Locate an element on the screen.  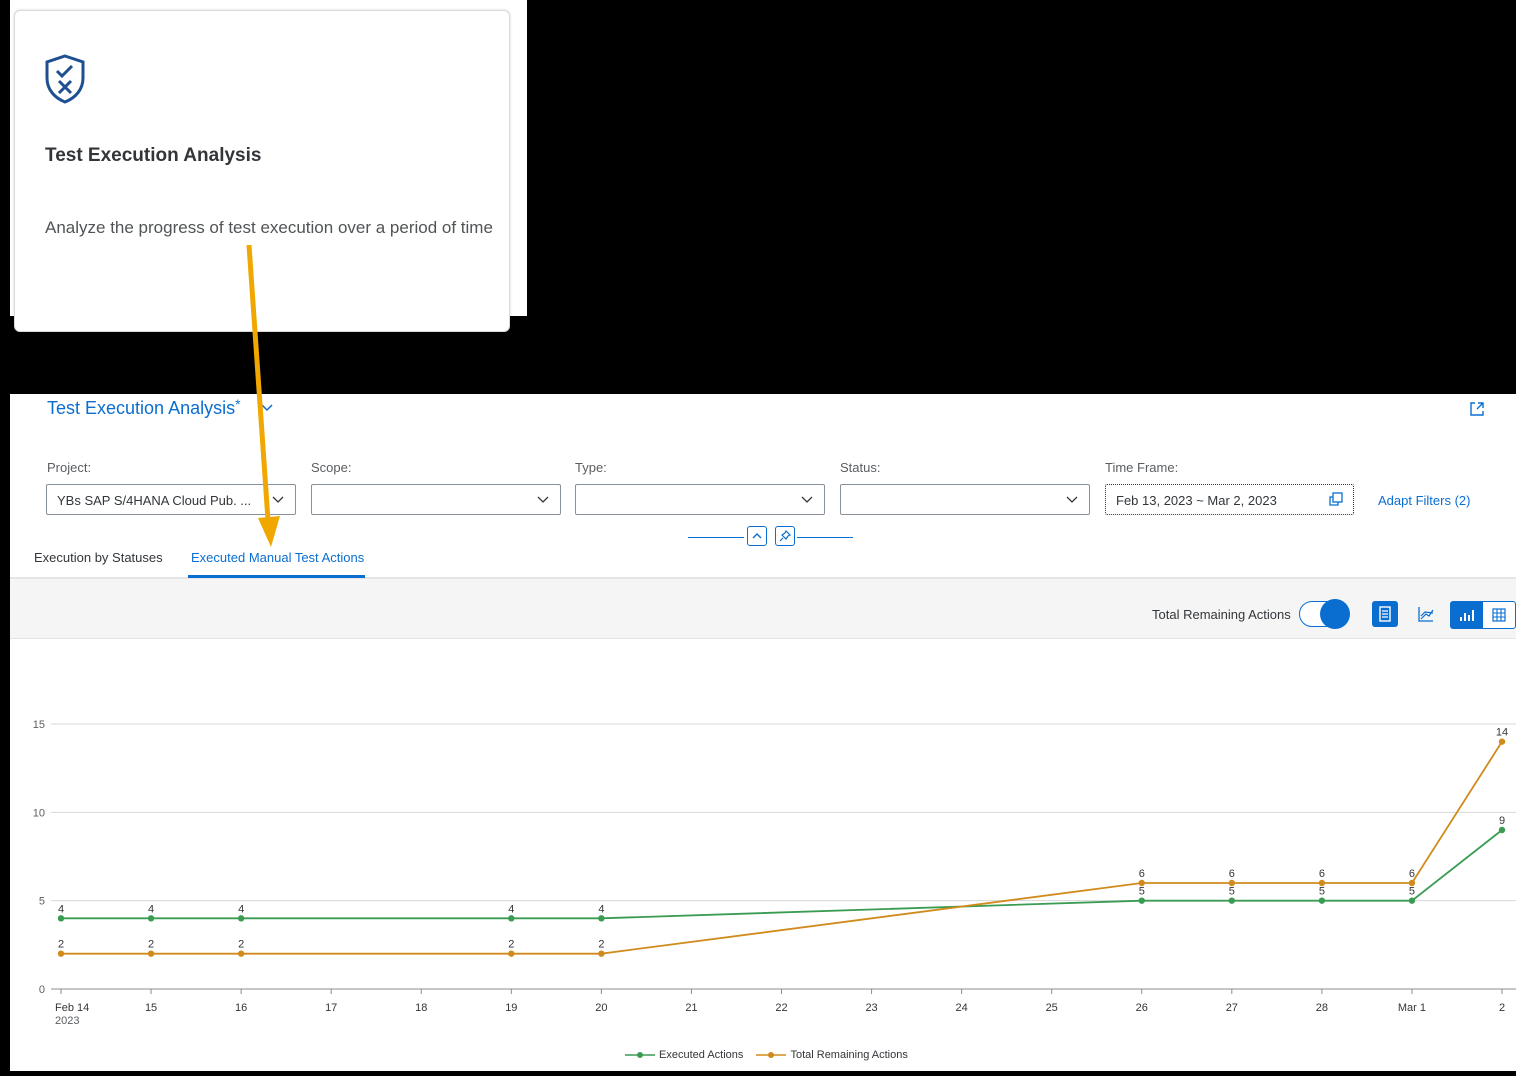
divider is located at coordinates (825, 537).